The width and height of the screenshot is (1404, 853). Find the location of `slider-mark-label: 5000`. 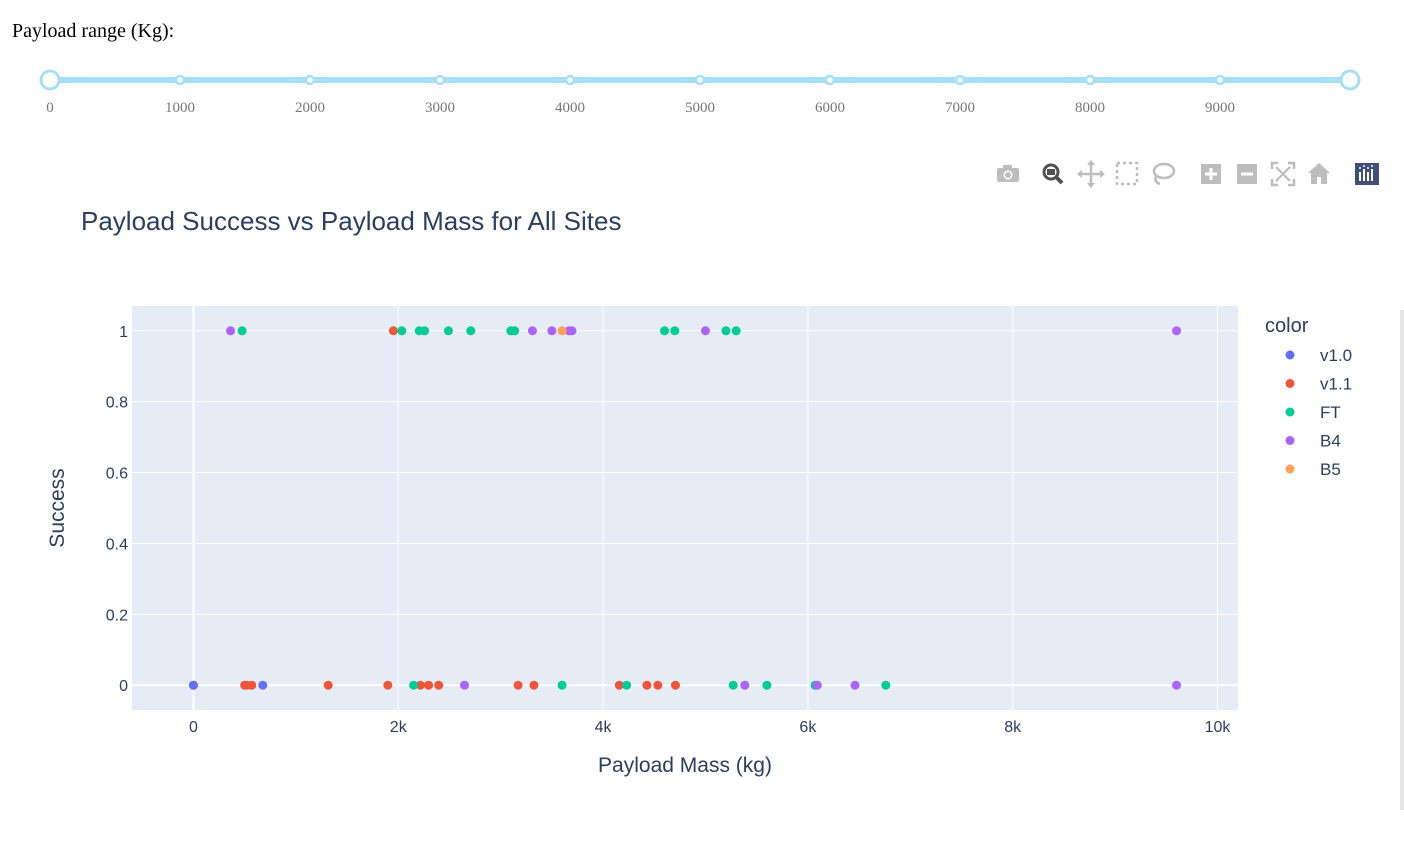

slider-mark-label: 5000 is located at coordinates (700, 108).